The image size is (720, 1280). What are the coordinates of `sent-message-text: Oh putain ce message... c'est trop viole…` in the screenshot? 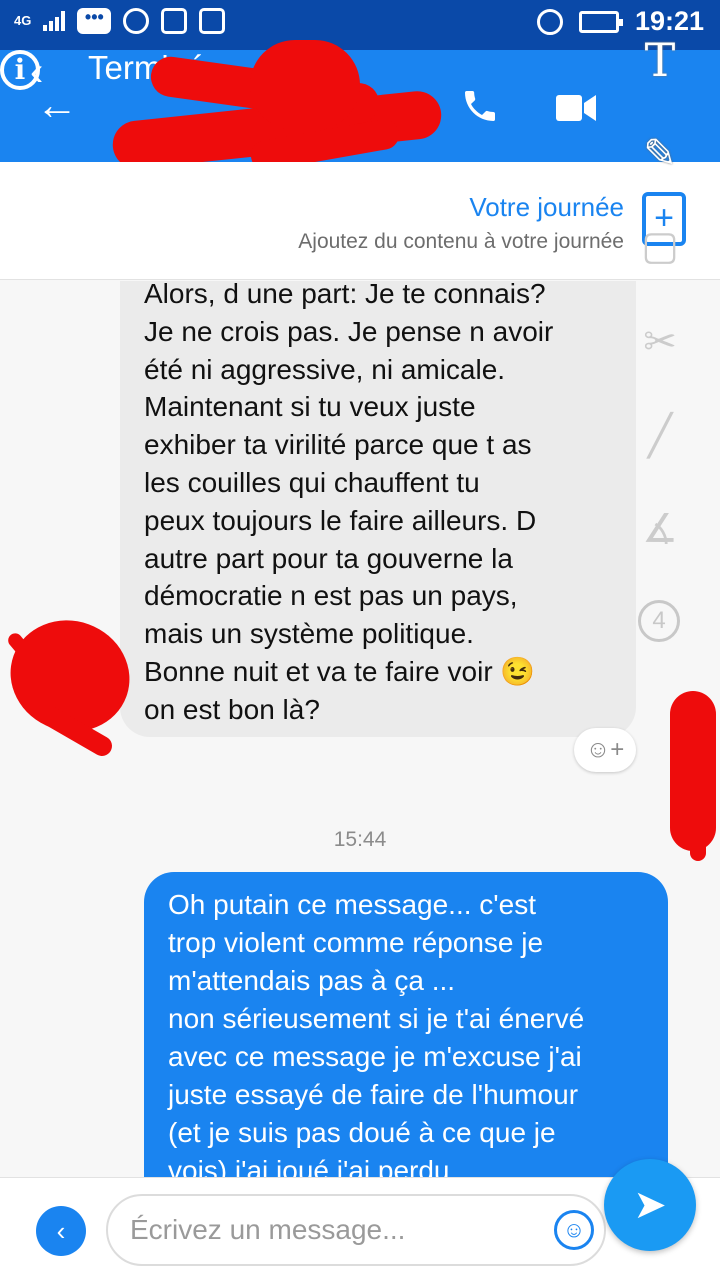 It's located at (376, 1033).